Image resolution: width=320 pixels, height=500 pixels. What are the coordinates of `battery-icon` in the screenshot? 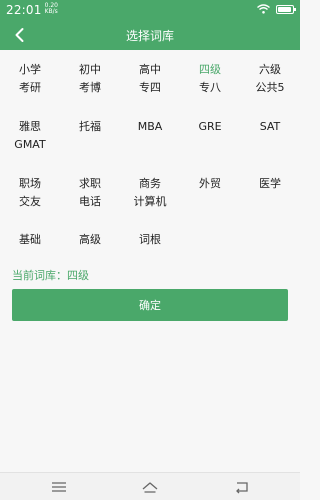 It's located at (286, 9).